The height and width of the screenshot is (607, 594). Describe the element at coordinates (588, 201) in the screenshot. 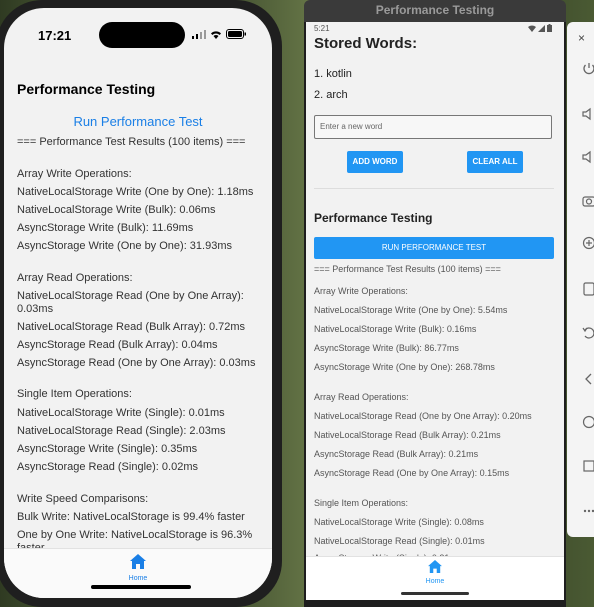

I see `camera-icon` at that location.